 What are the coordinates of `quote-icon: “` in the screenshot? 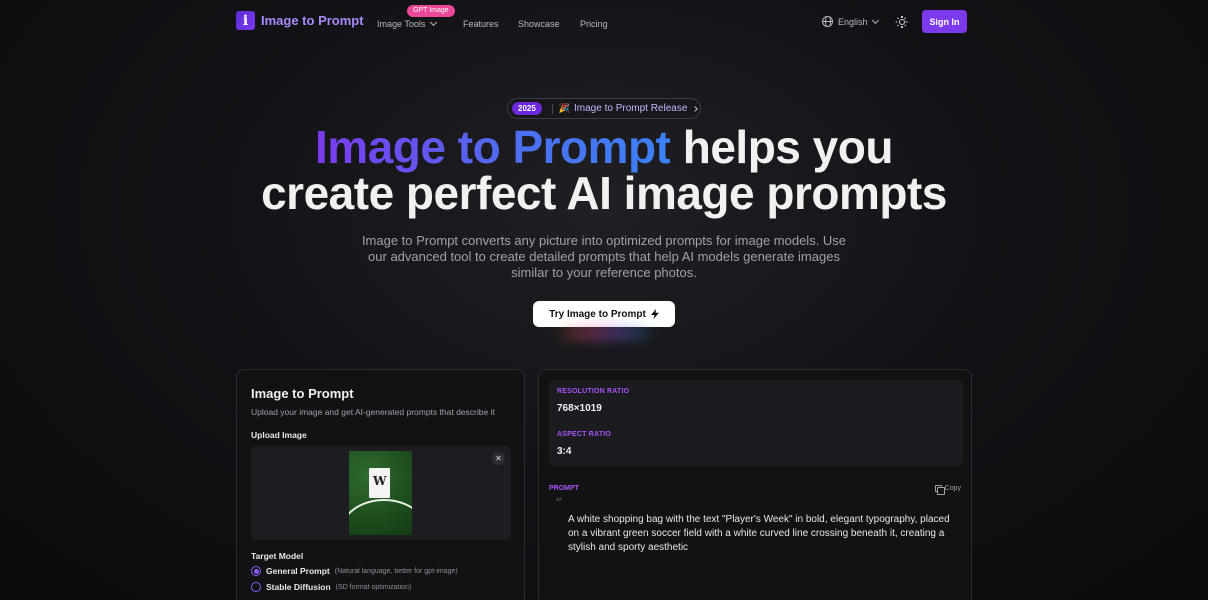 It's located at (559, 504).